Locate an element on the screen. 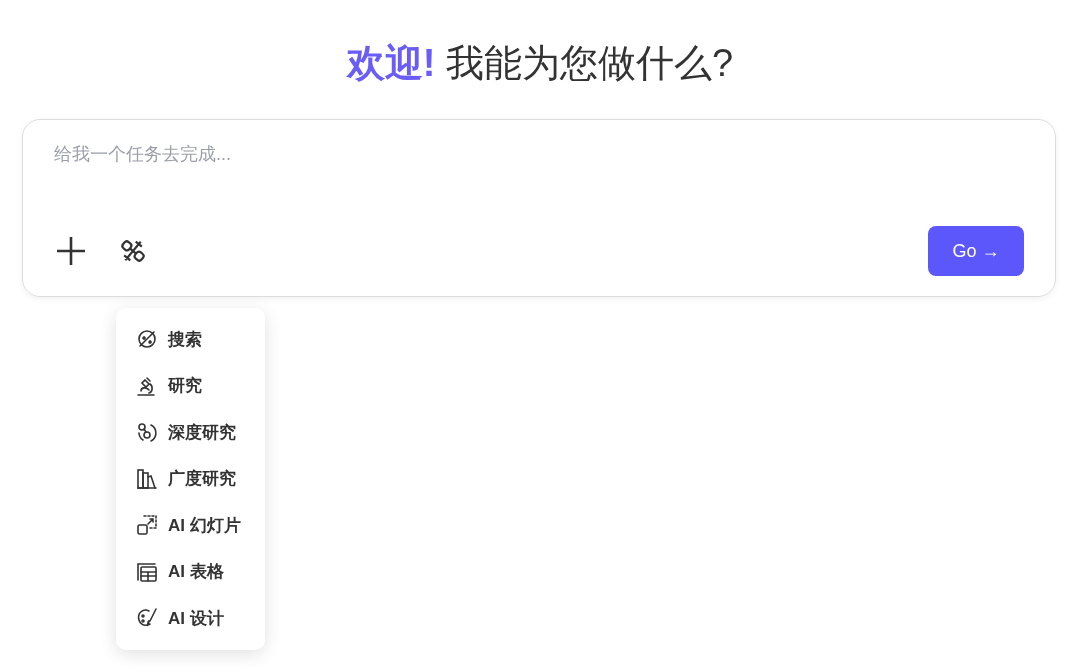  menu-item: AI 设计 is located at coordinates (200, 618).